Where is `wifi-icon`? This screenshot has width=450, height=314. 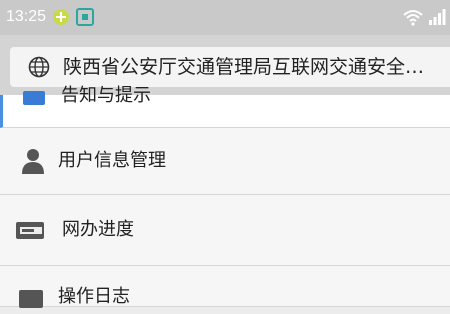 wifi-icon is located at coordinates (413, 18).